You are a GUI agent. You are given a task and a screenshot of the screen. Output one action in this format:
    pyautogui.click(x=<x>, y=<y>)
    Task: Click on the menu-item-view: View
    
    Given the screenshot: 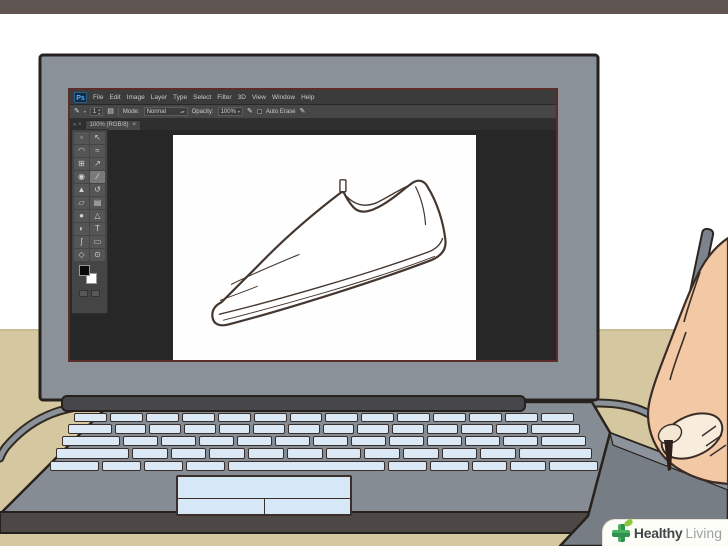 What is the action you would take?
    pyautogui.click(x=259, y=97)
    